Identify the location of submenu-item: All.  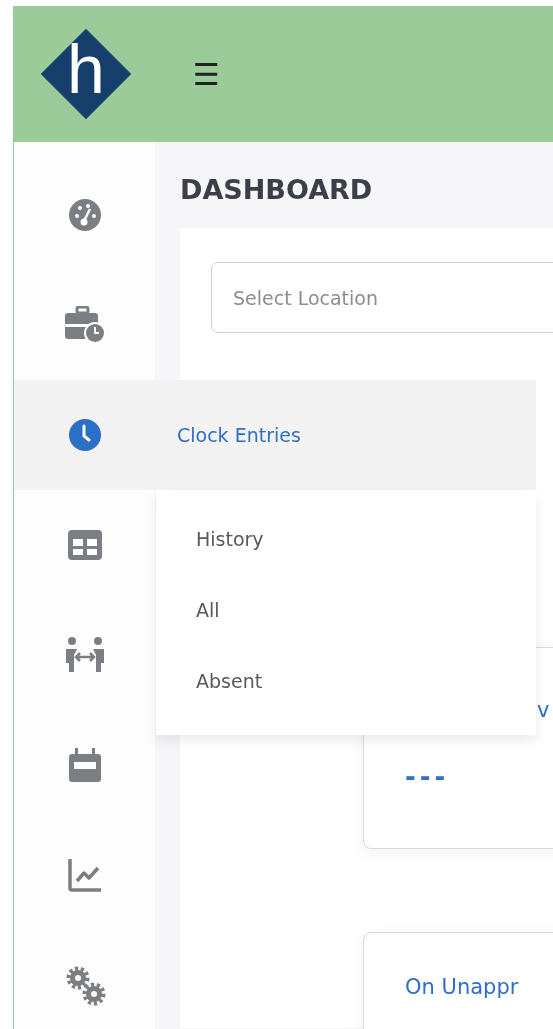
(346, 610).